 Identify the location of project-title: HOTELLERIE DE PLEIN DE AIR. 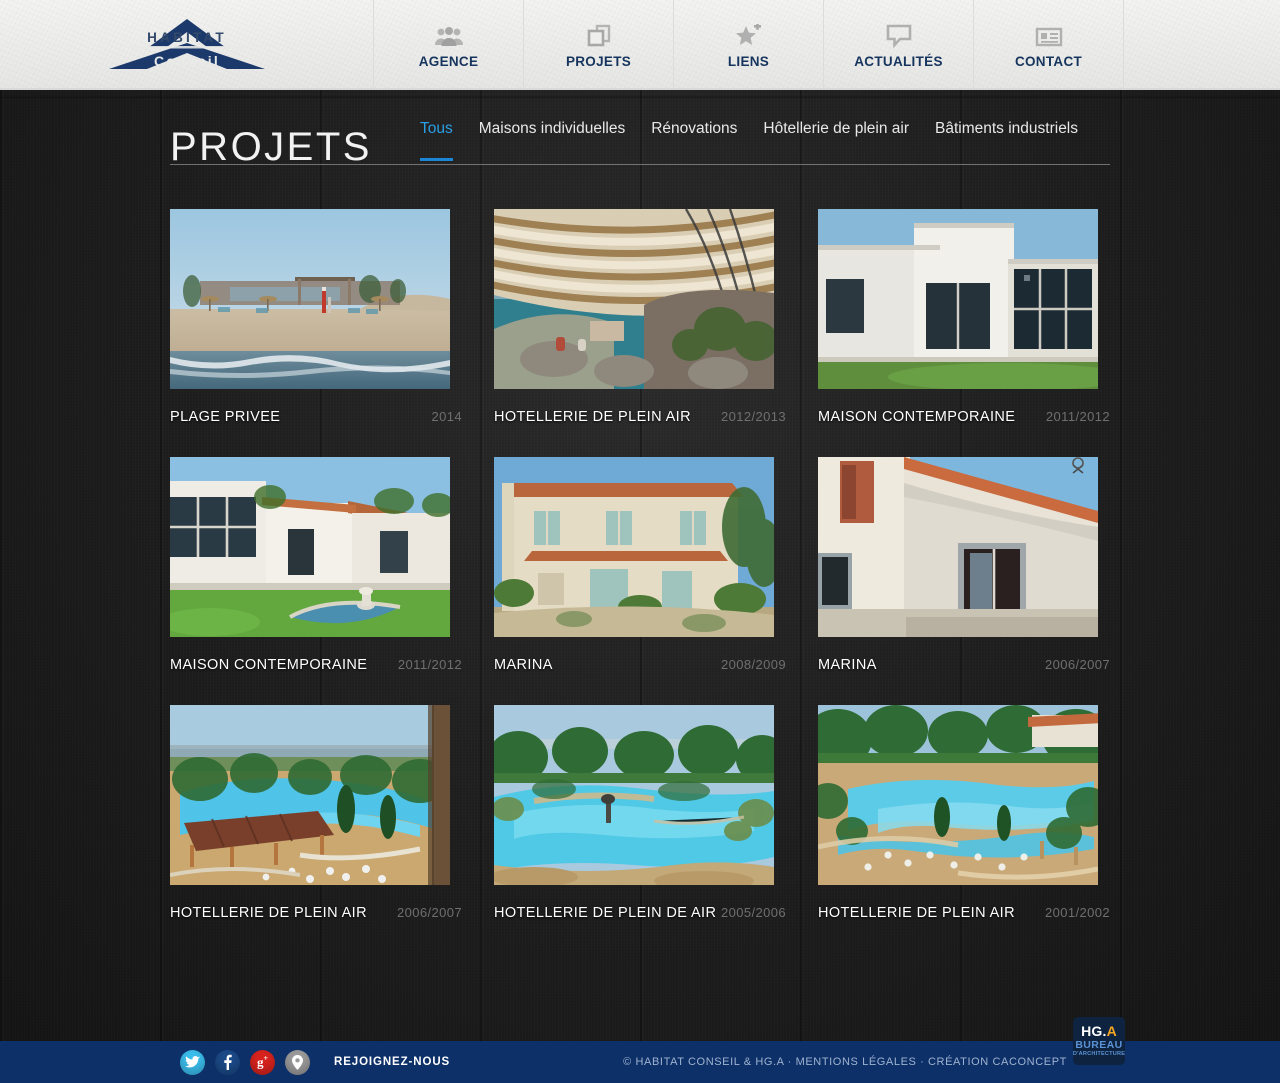
(605, 913).